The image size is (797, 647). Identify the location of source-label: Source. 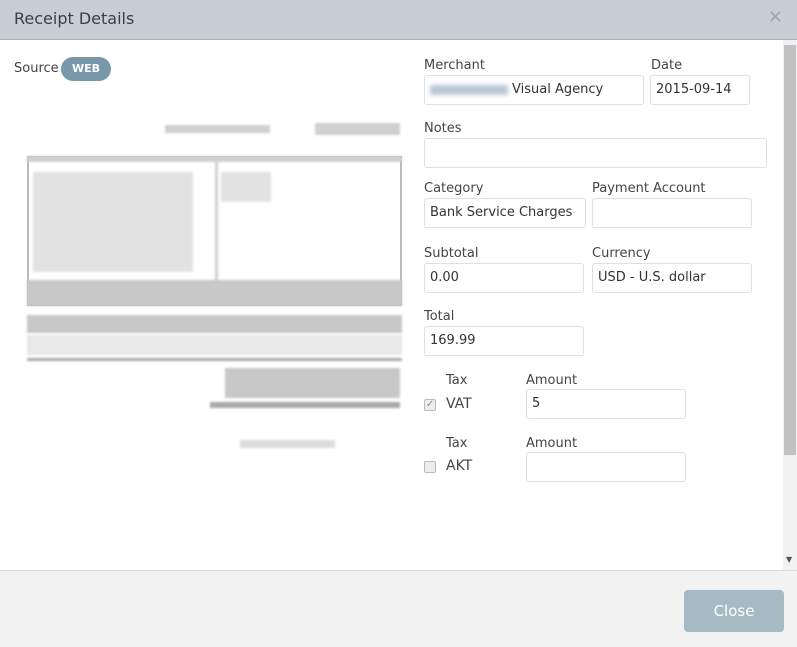
(36, 68).